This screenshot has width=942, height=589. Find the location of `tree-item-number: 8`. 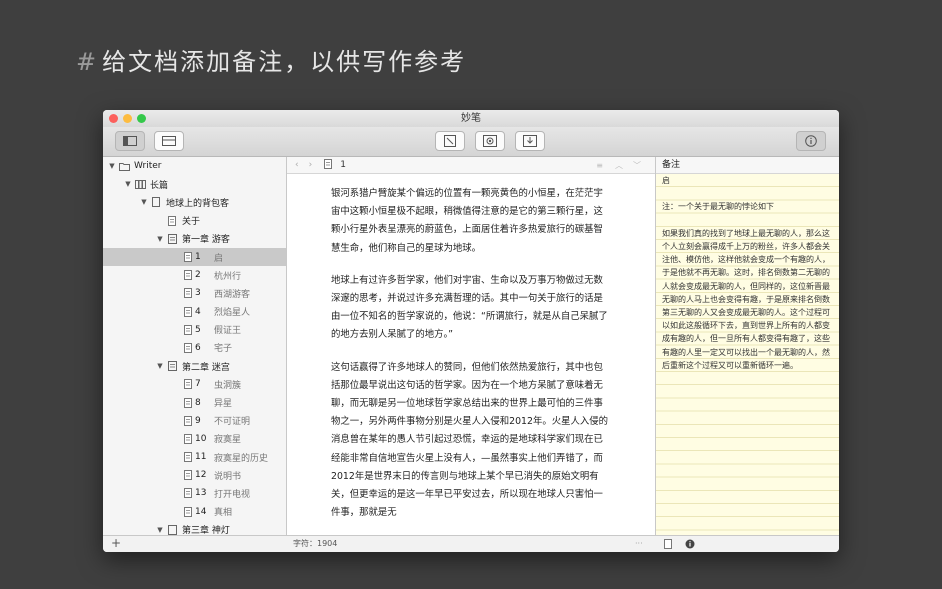

tree-item-number: 8 is located at coordinates (198, 402).